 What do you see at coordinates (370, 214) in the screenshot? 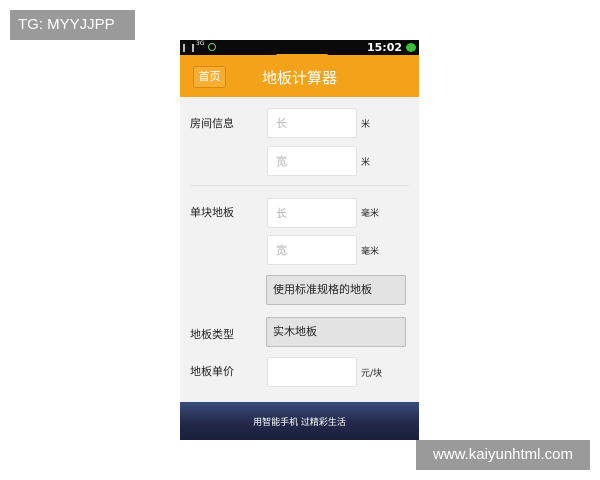
I see `plank-length-unit: 毫米` at bounding box center [370, 214].